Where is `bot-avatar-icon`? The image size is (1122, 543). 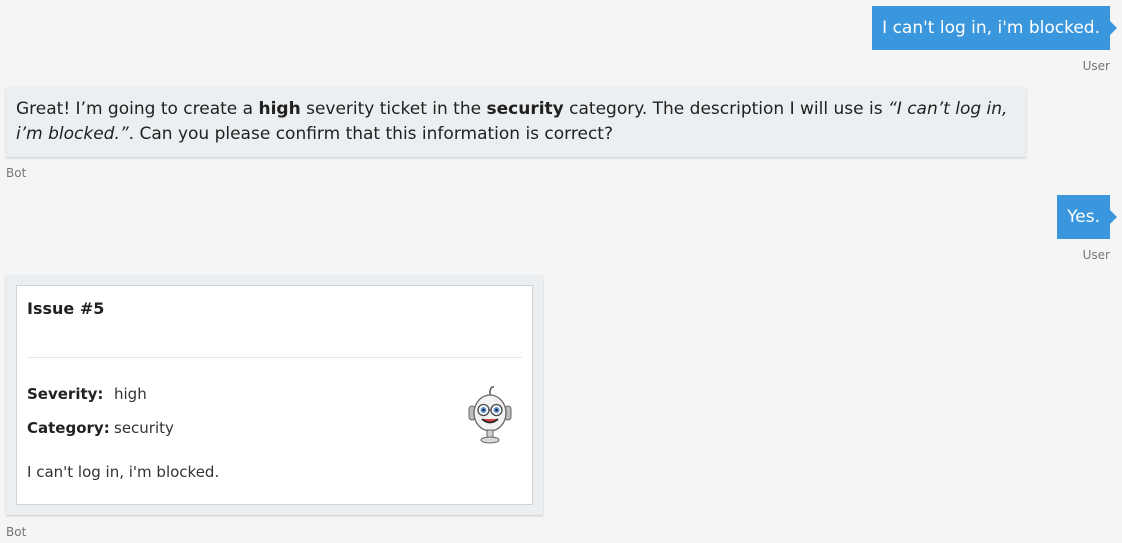
bot-avatar-icon is located at coordinates (490, 415).